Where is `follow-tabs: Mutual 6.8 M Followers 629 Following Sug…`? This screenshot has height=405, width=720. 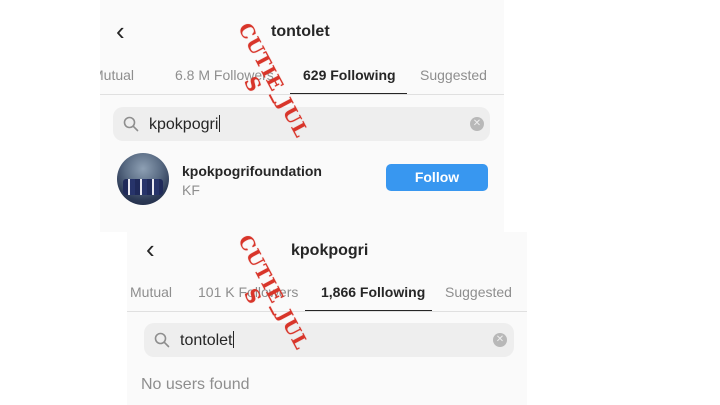
follow-tabs: Mutual 6.8 M Followers 629 Following Sug… is located at coordinates (302, 77).